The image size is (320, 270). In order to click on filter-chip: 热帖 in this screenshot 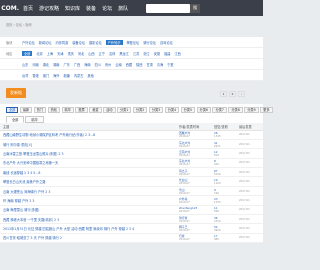, I will do `click(53, 110)`.